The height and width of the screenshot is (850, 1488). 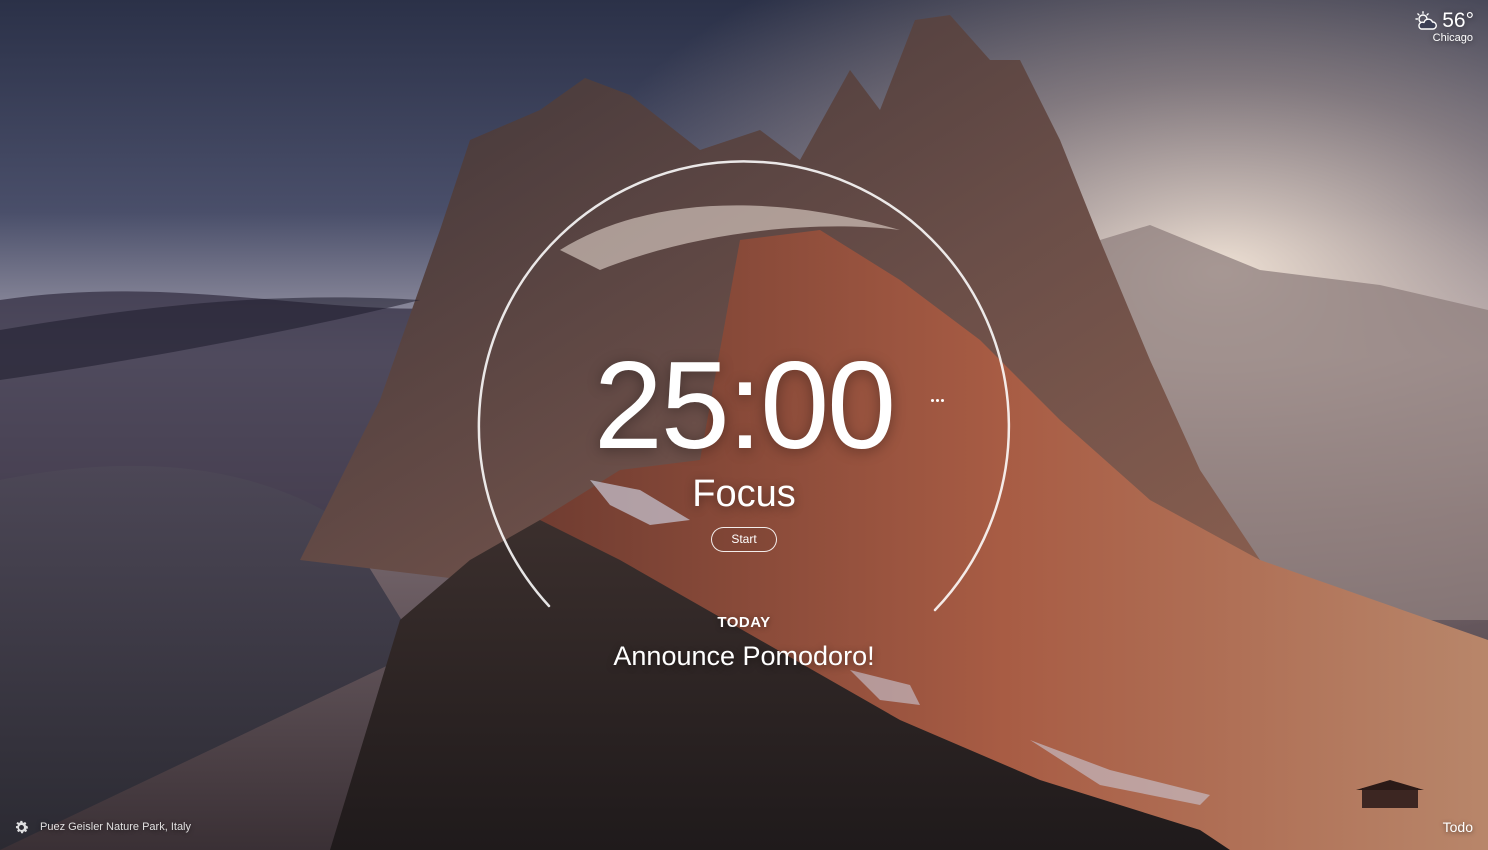 I want to click on photo-location: Puez Geisler Nature Park, Italy, so click(x=115, y=827).